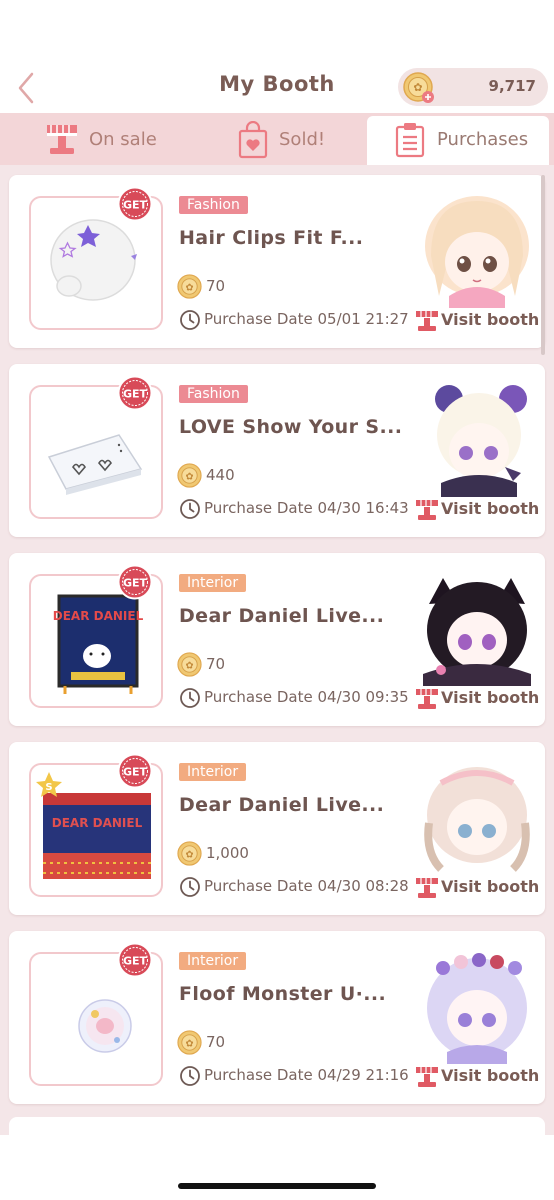  I want to click on home-indicator, so click(277, 1186).